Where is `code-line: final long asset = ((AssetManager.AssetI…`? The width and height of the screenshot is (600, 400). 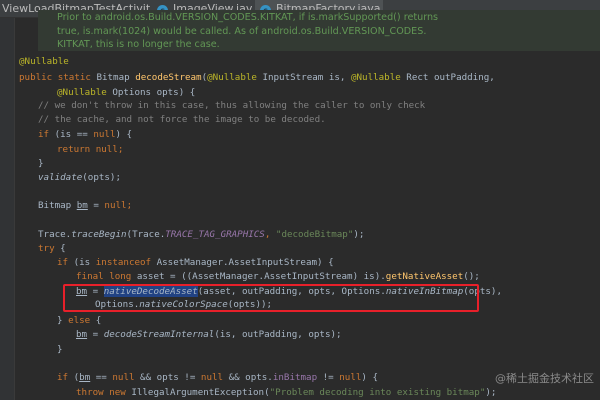 code-line: final long asset = ((AssetManager.AssetI… is located at coordinates (278, 276).